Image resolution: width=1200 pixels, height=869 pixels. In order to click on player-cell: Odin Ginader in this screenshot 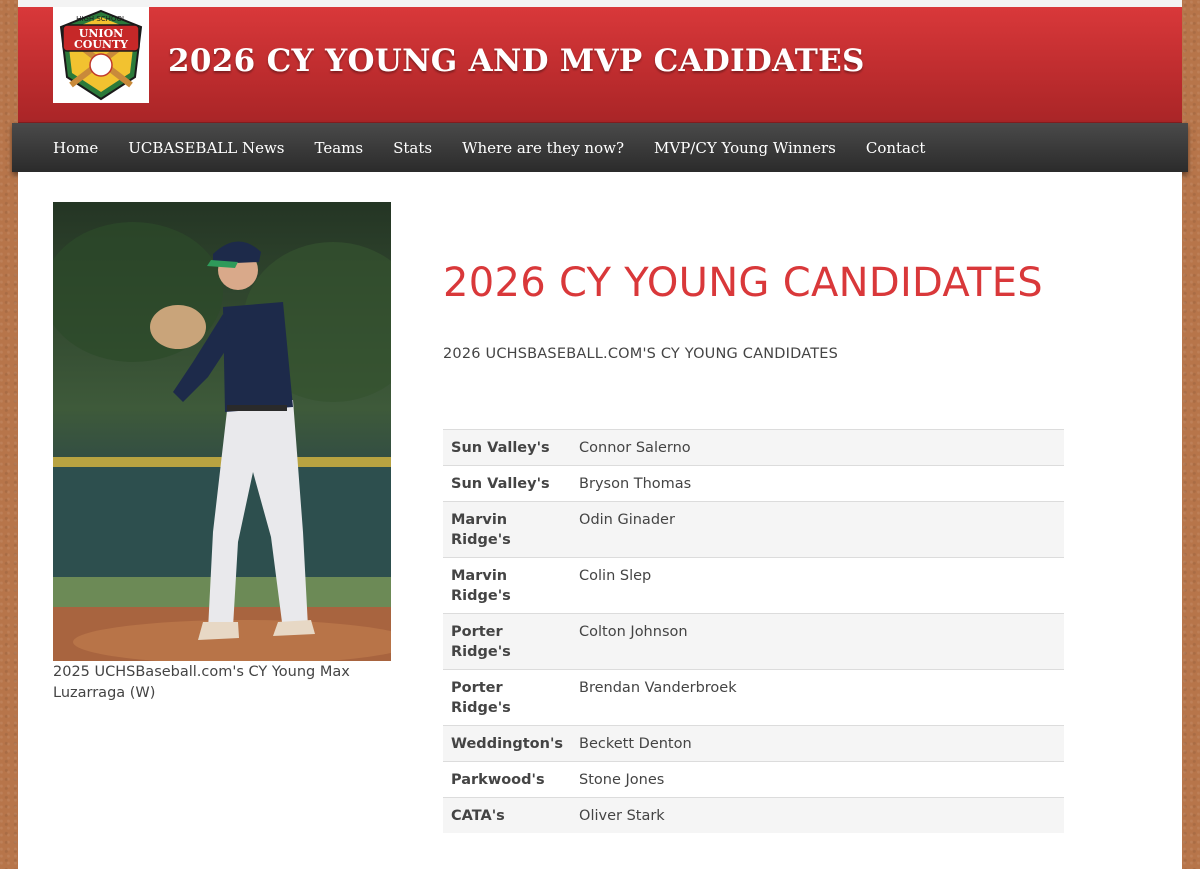, I will do `click(817, 529)`.